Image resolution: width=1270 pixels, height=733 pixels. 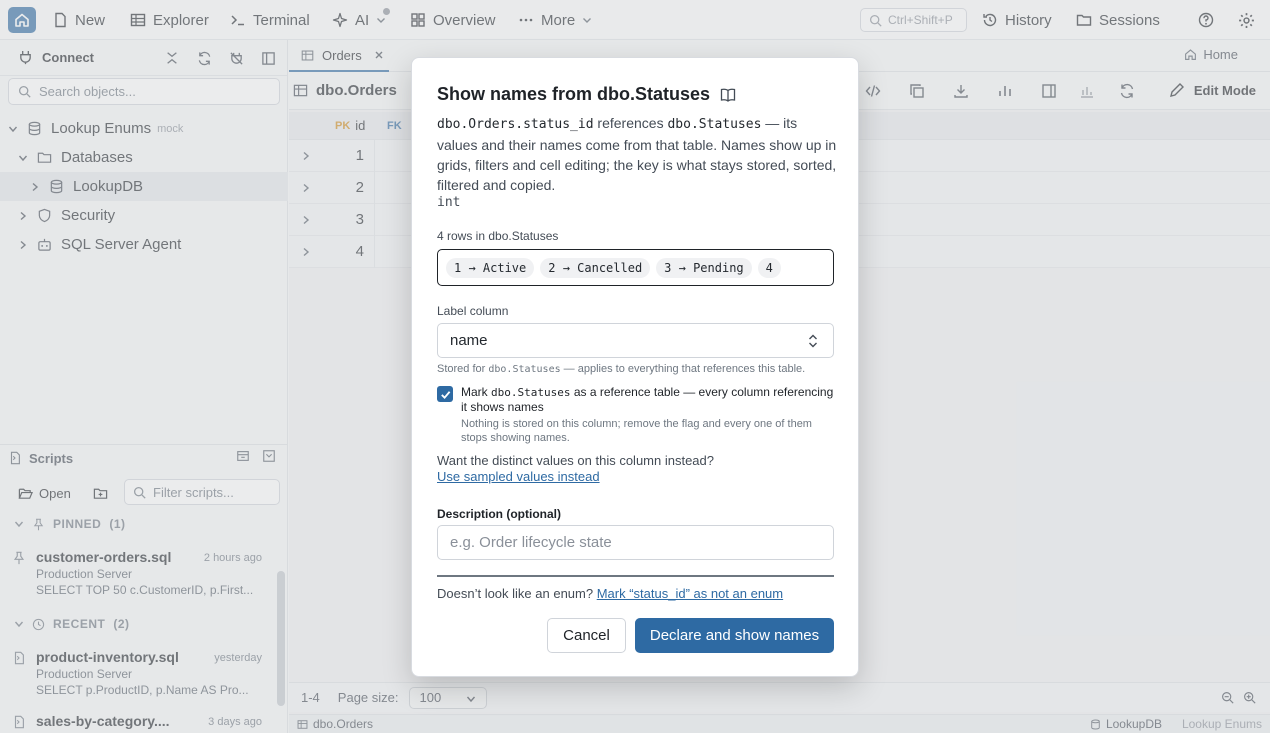 I want to click on description-input, so click(x=635, y=542).